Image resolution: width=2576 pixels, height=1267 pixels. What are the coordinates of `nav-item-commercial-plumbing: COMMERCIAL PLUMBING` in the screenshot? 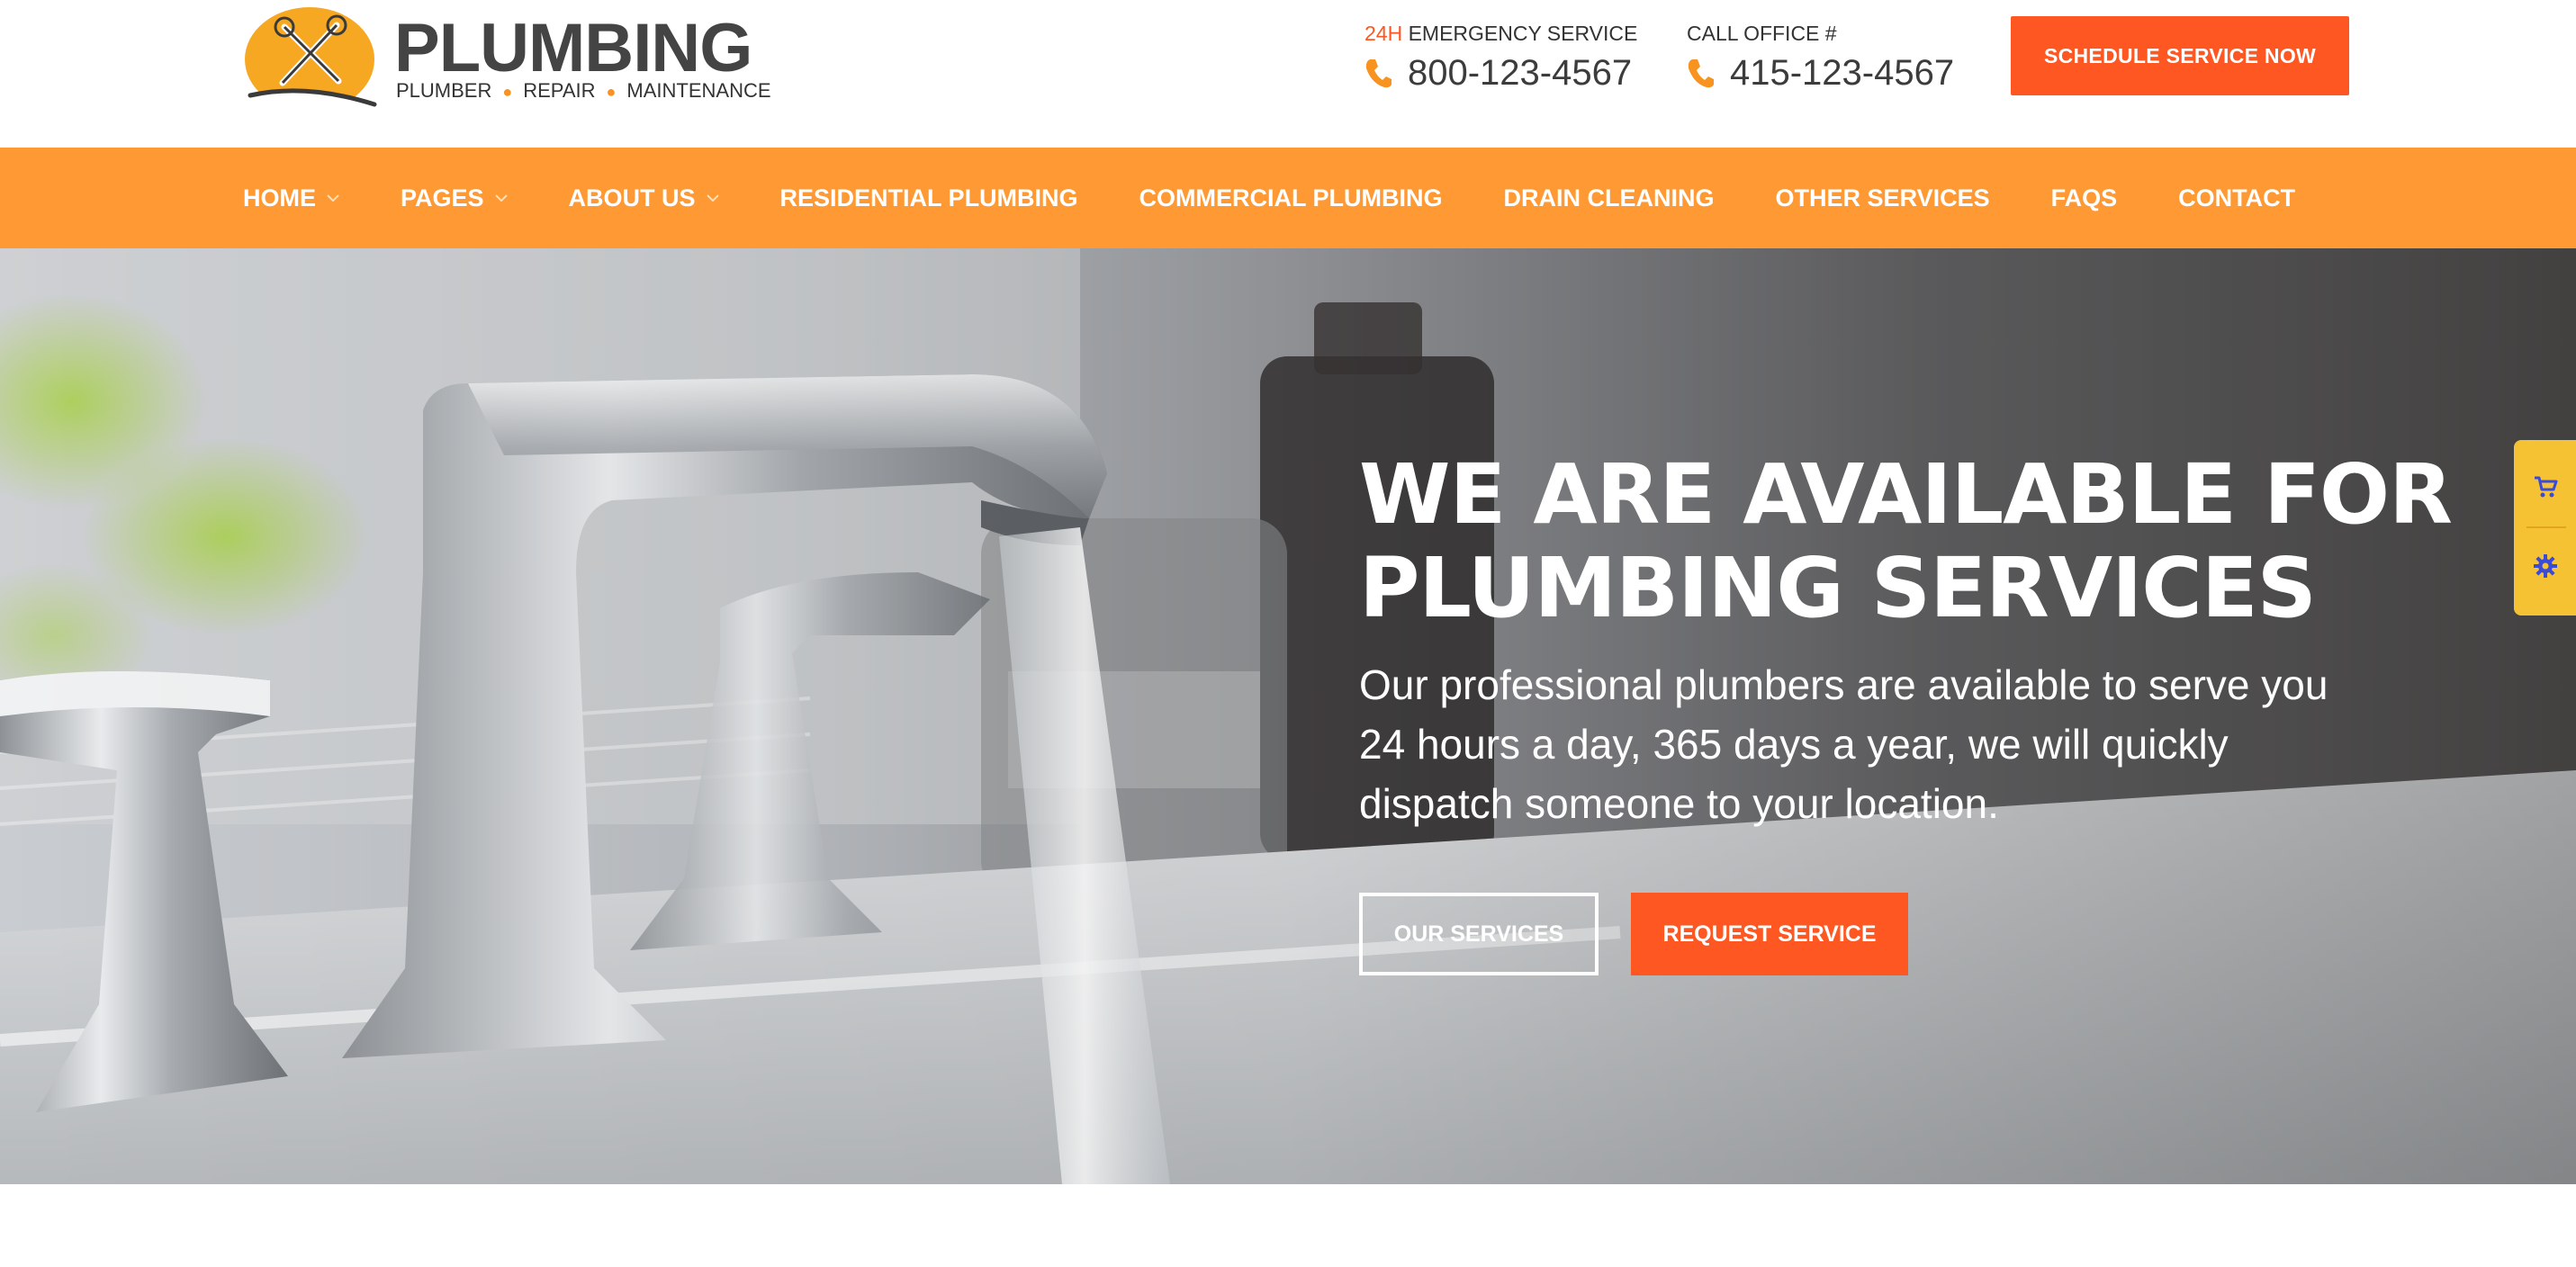 It's located at (1291, 198).